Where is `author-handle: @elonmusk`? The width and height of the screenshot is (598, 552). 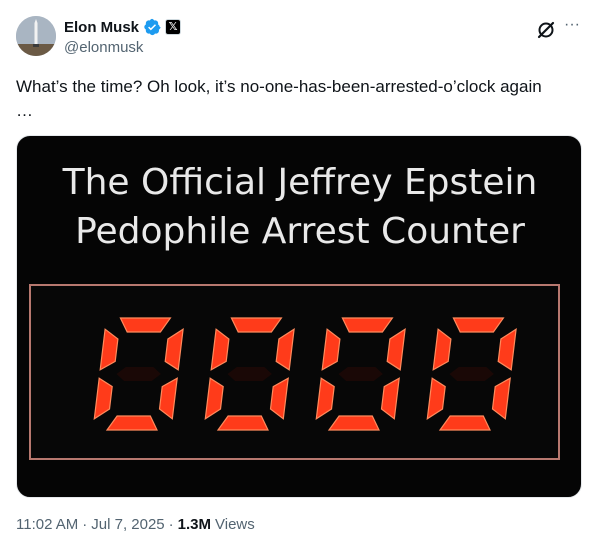
author-handle: @elonmusk is located at coordinates (103, 47).